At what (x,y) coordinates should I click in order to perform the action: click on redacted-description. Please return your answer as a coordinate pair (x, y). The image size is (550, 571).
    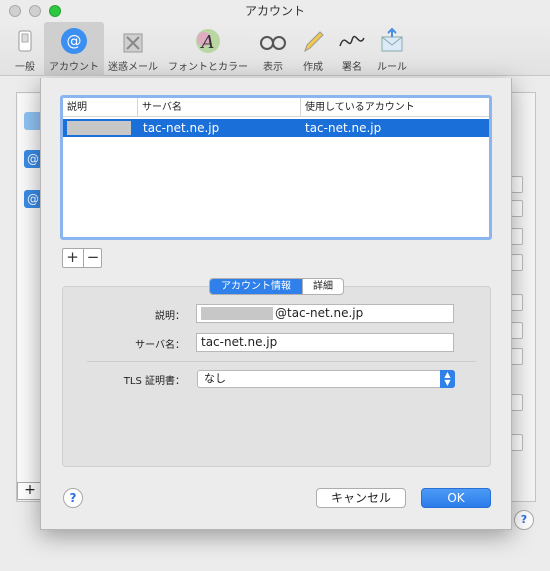
    Looking at the image, I should click on (99, 128).